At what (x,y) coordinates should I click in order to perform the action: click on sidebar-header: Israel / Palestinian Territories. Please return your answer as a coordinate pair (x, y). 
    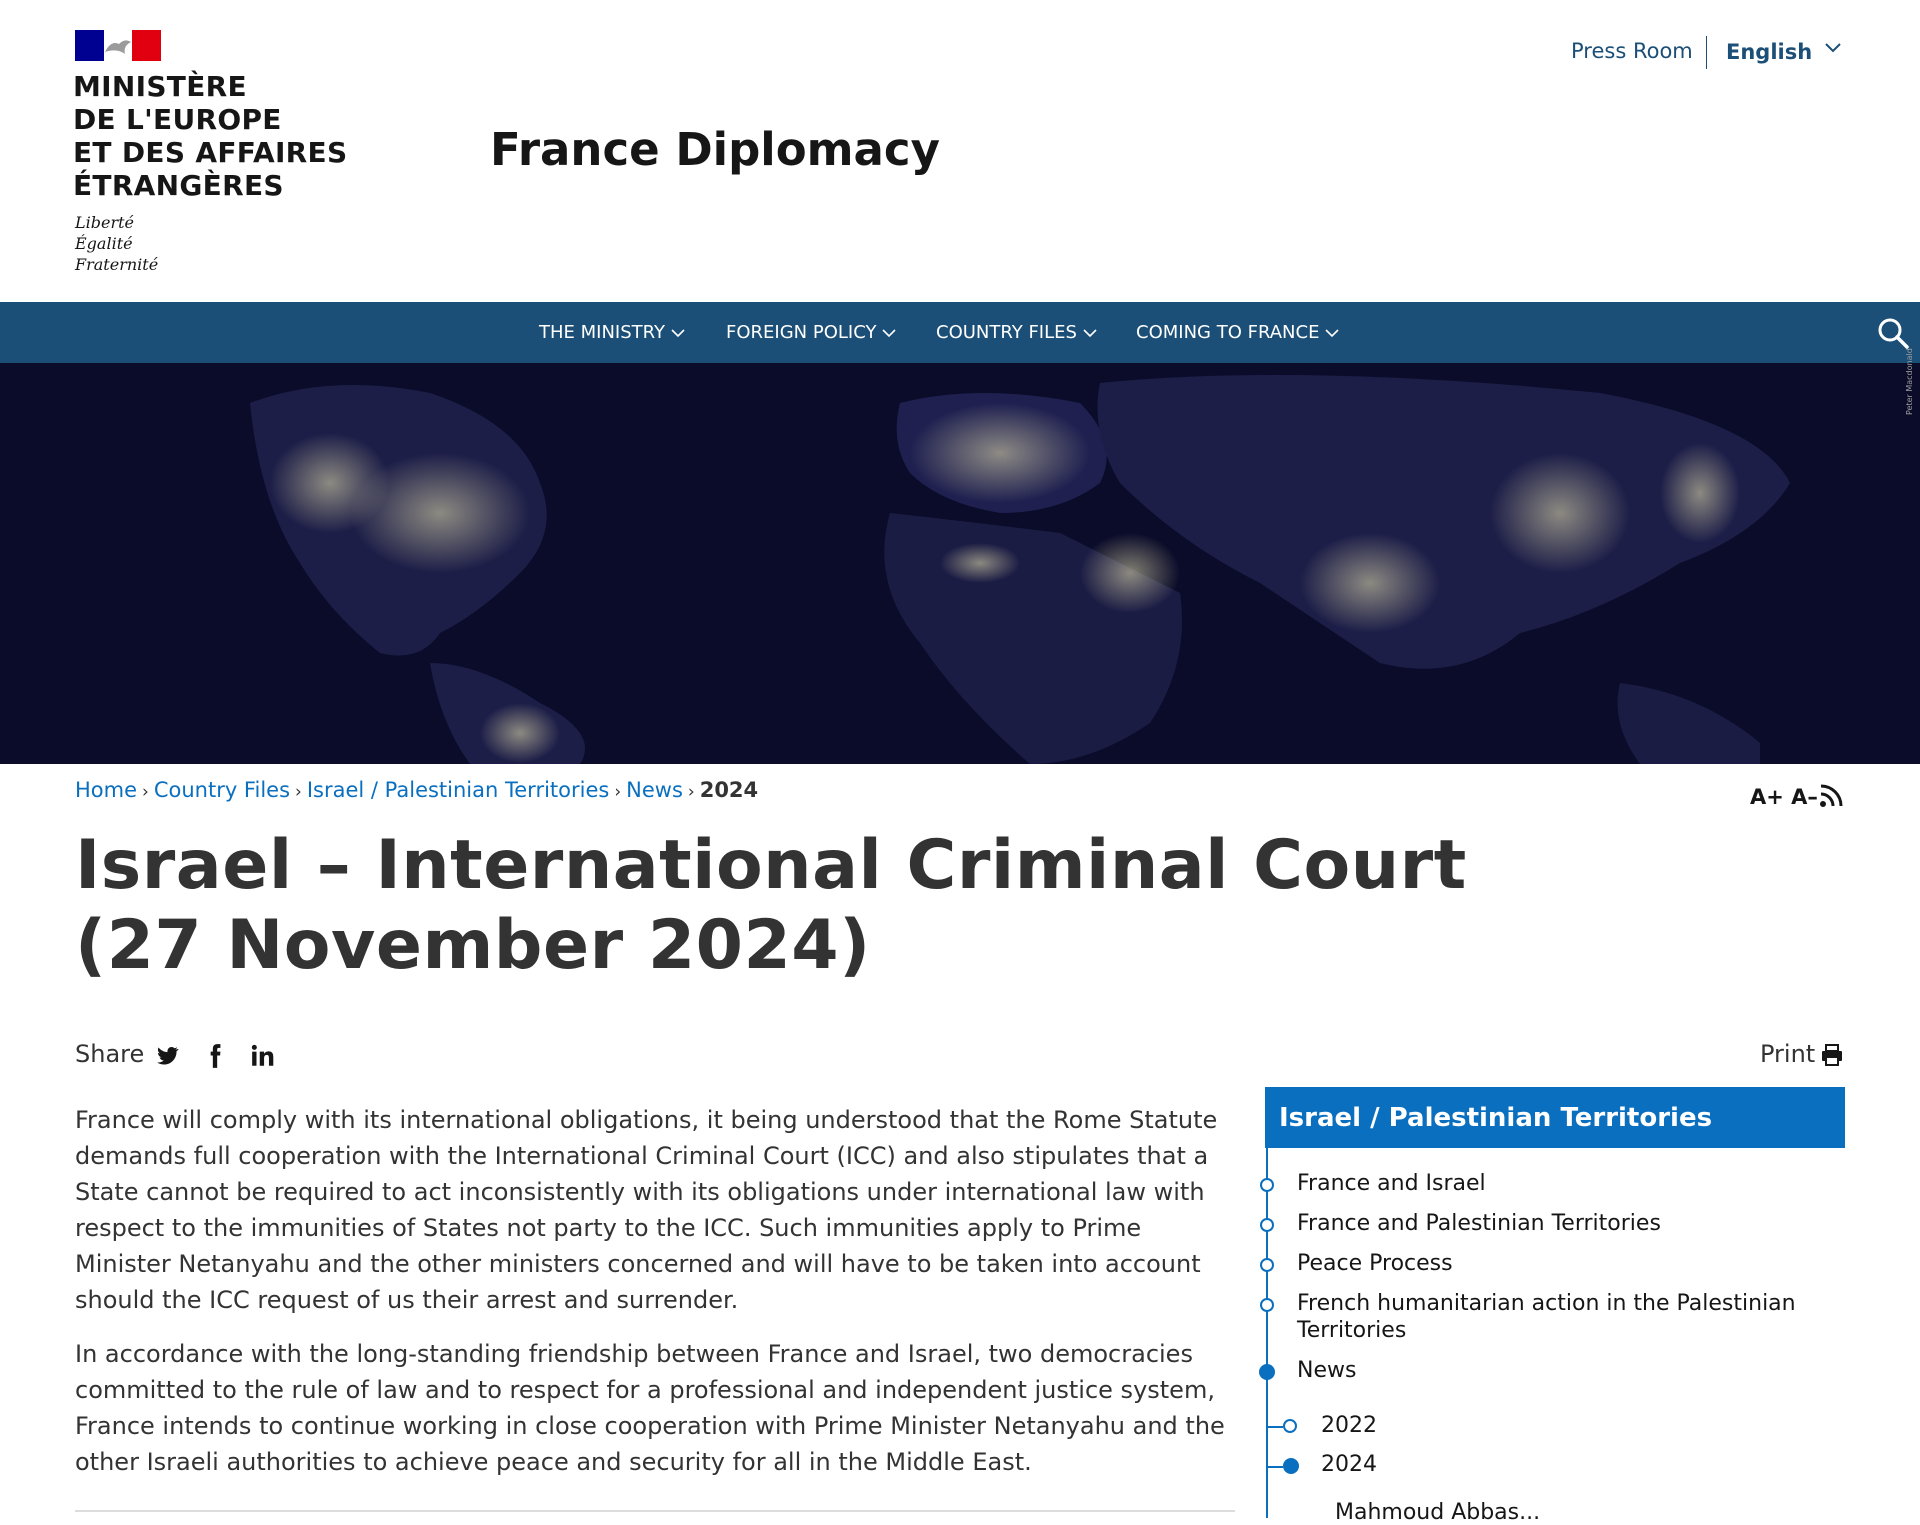
    Looking at the image, I should click on (1555, 1117).